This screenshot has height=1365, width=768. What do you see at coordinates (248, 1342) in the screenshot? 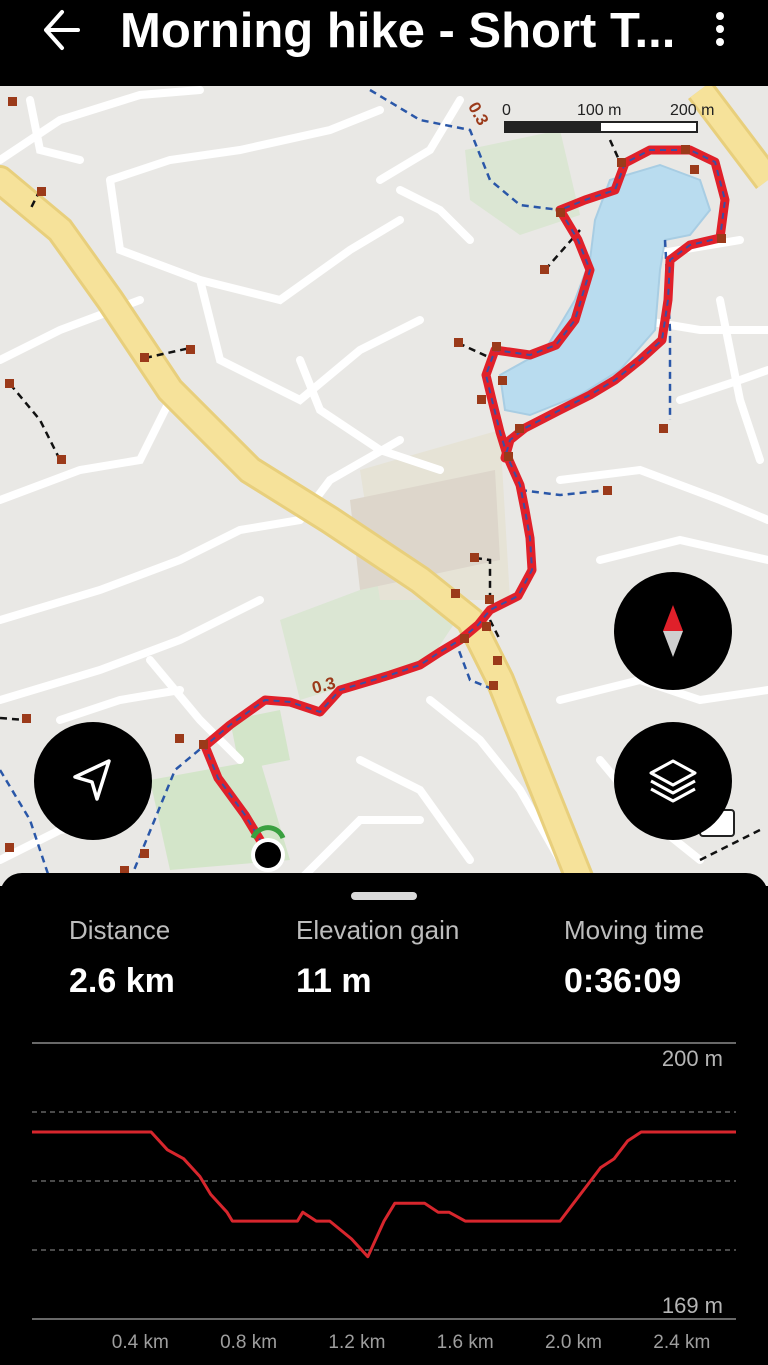
I see `x-axis-tick-label: 0.8 km` at bounding box center [248, 1342].